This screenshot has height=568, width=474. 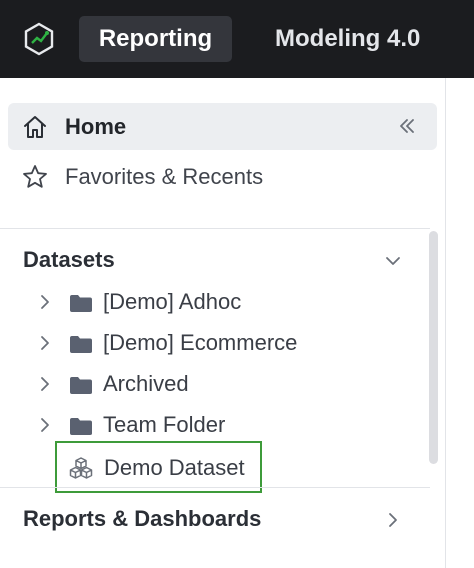 I want to click on top-bar: Reporting Modeling 4.0, so click(x=237, y=39).